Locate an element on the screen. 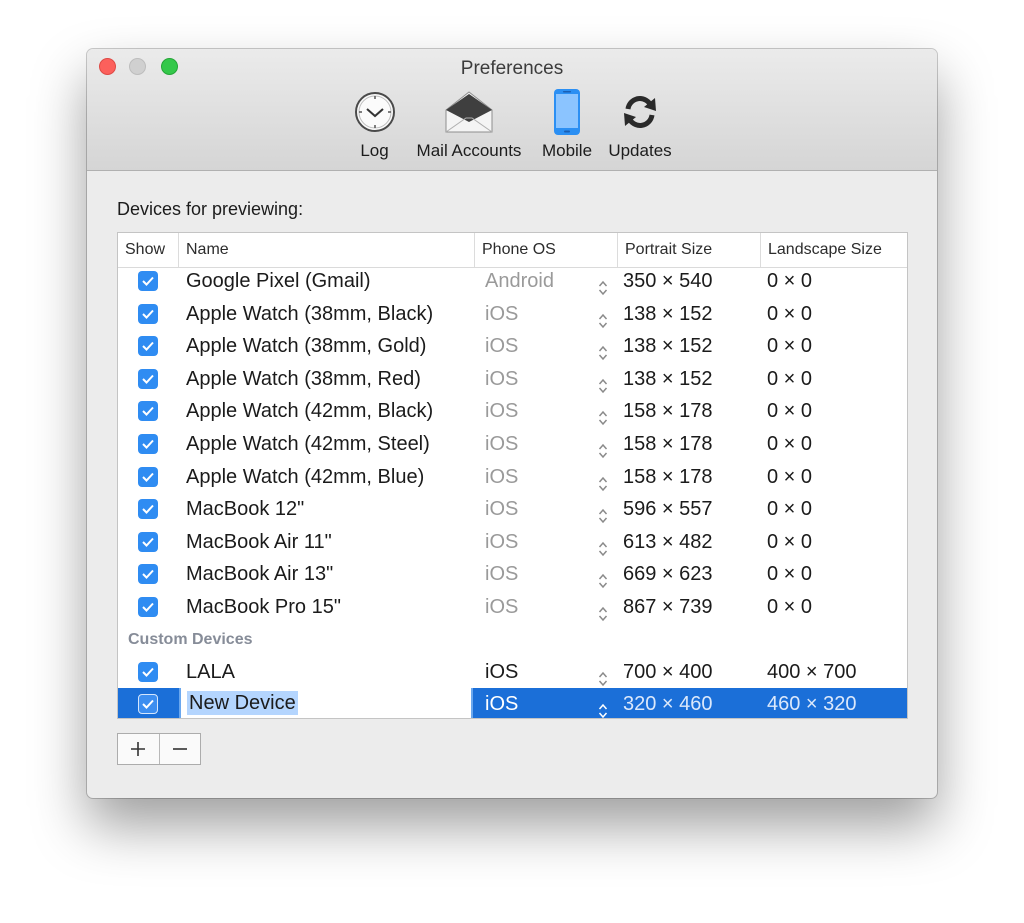  portrait-size: 669 × 623 is located at coordinates (668, 574).